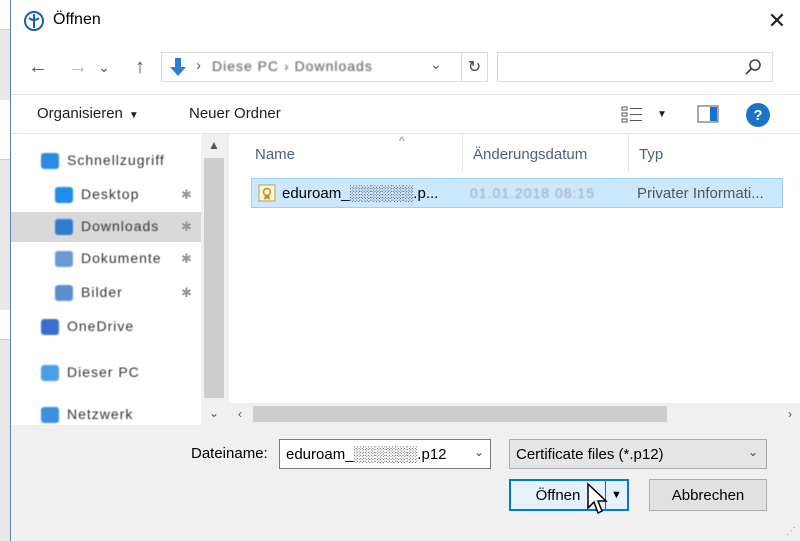 The width and height of the screenshot is (800, 541). What do you see at coordinates (64, 195) in the screenshot?
I see `desktop-icon` at bounding box center [64, 195].